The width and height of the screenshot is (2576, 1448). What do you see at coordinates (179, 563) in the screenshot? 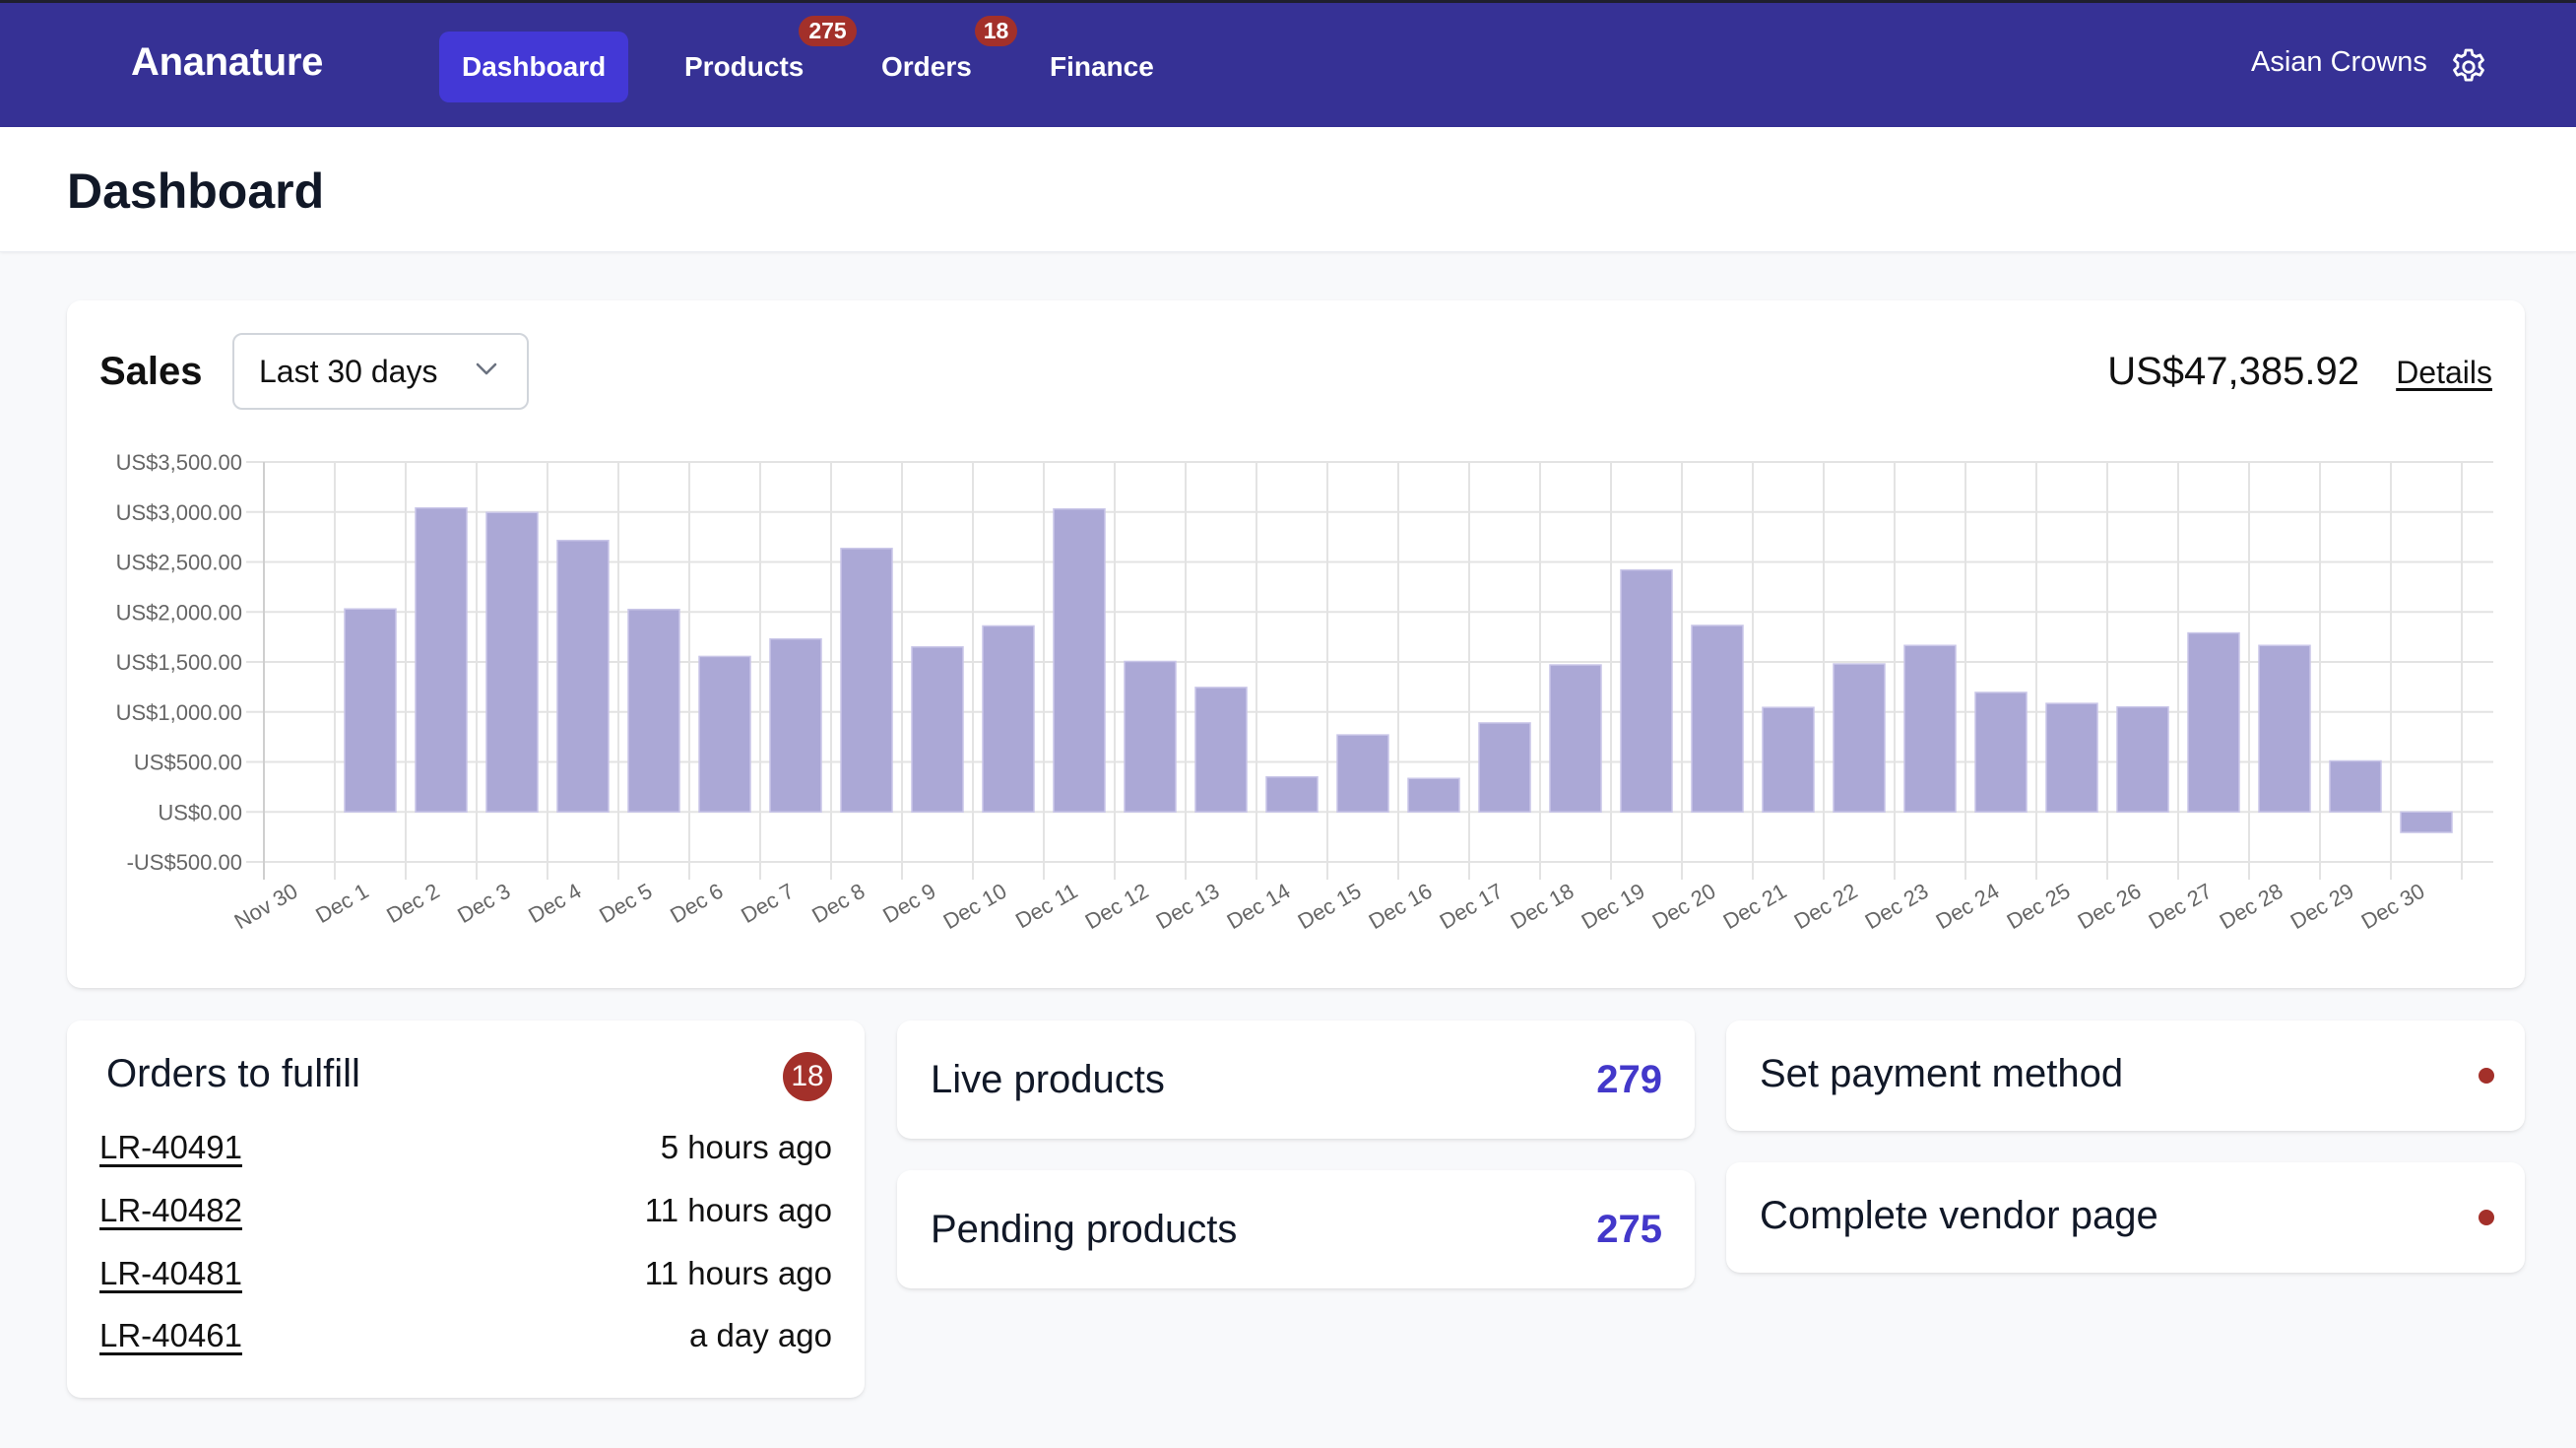
I see `y-tick-label: US$2,500.00` at bounding box center [179, 563].